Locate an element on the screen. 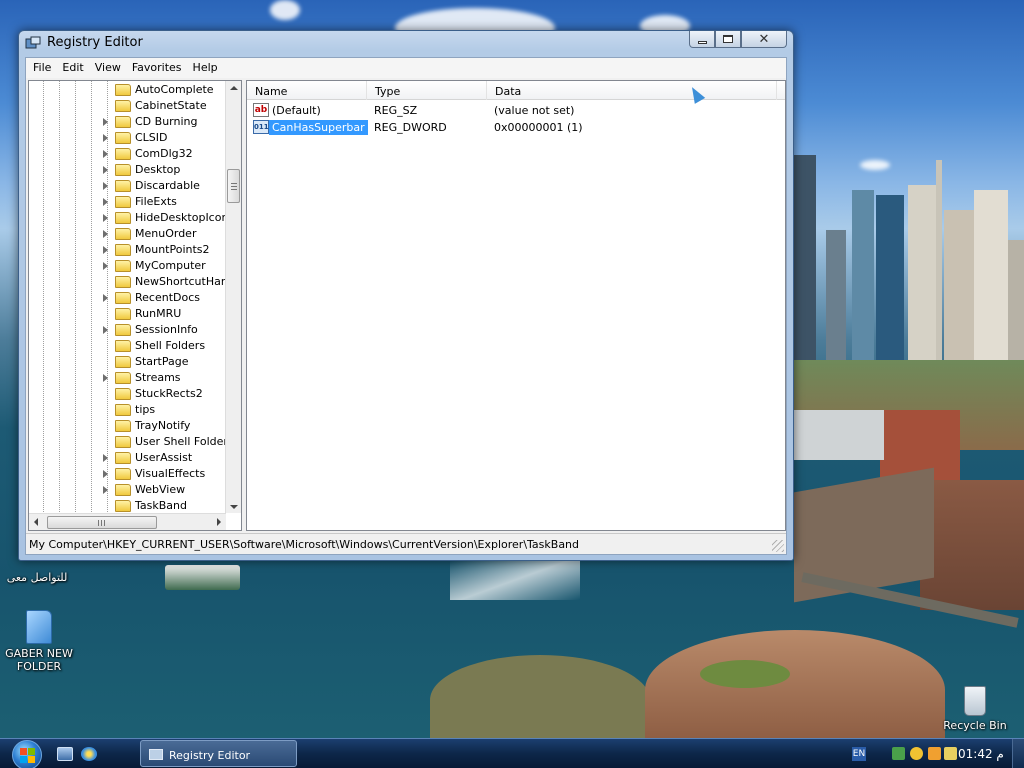  tree-item: MountPoints2 is located at coordinates (129, 250).